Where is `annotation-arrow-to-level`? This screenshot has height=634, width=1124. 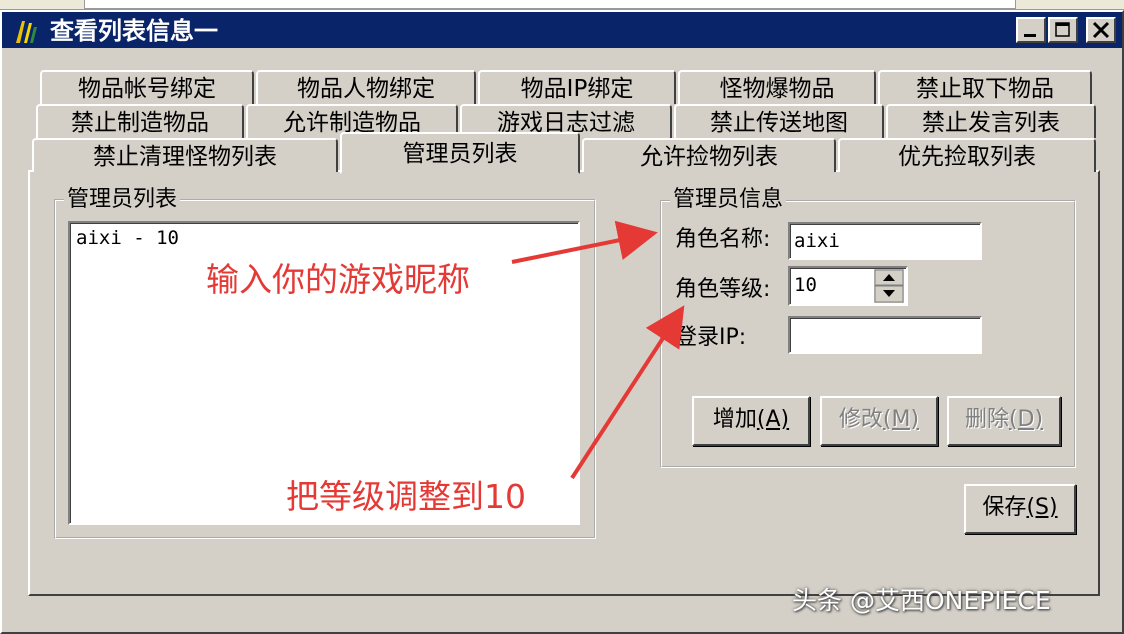 annotation-arrow-to-level is located at coordinates (627, 392).